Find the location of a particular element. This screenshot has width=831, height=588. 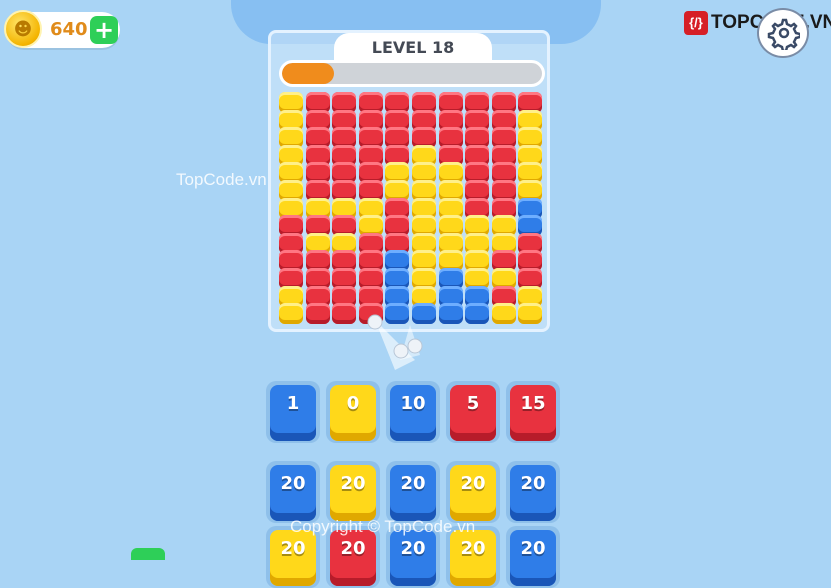

watermark-center: TopCode.vn is located at coordinates (221, 179).